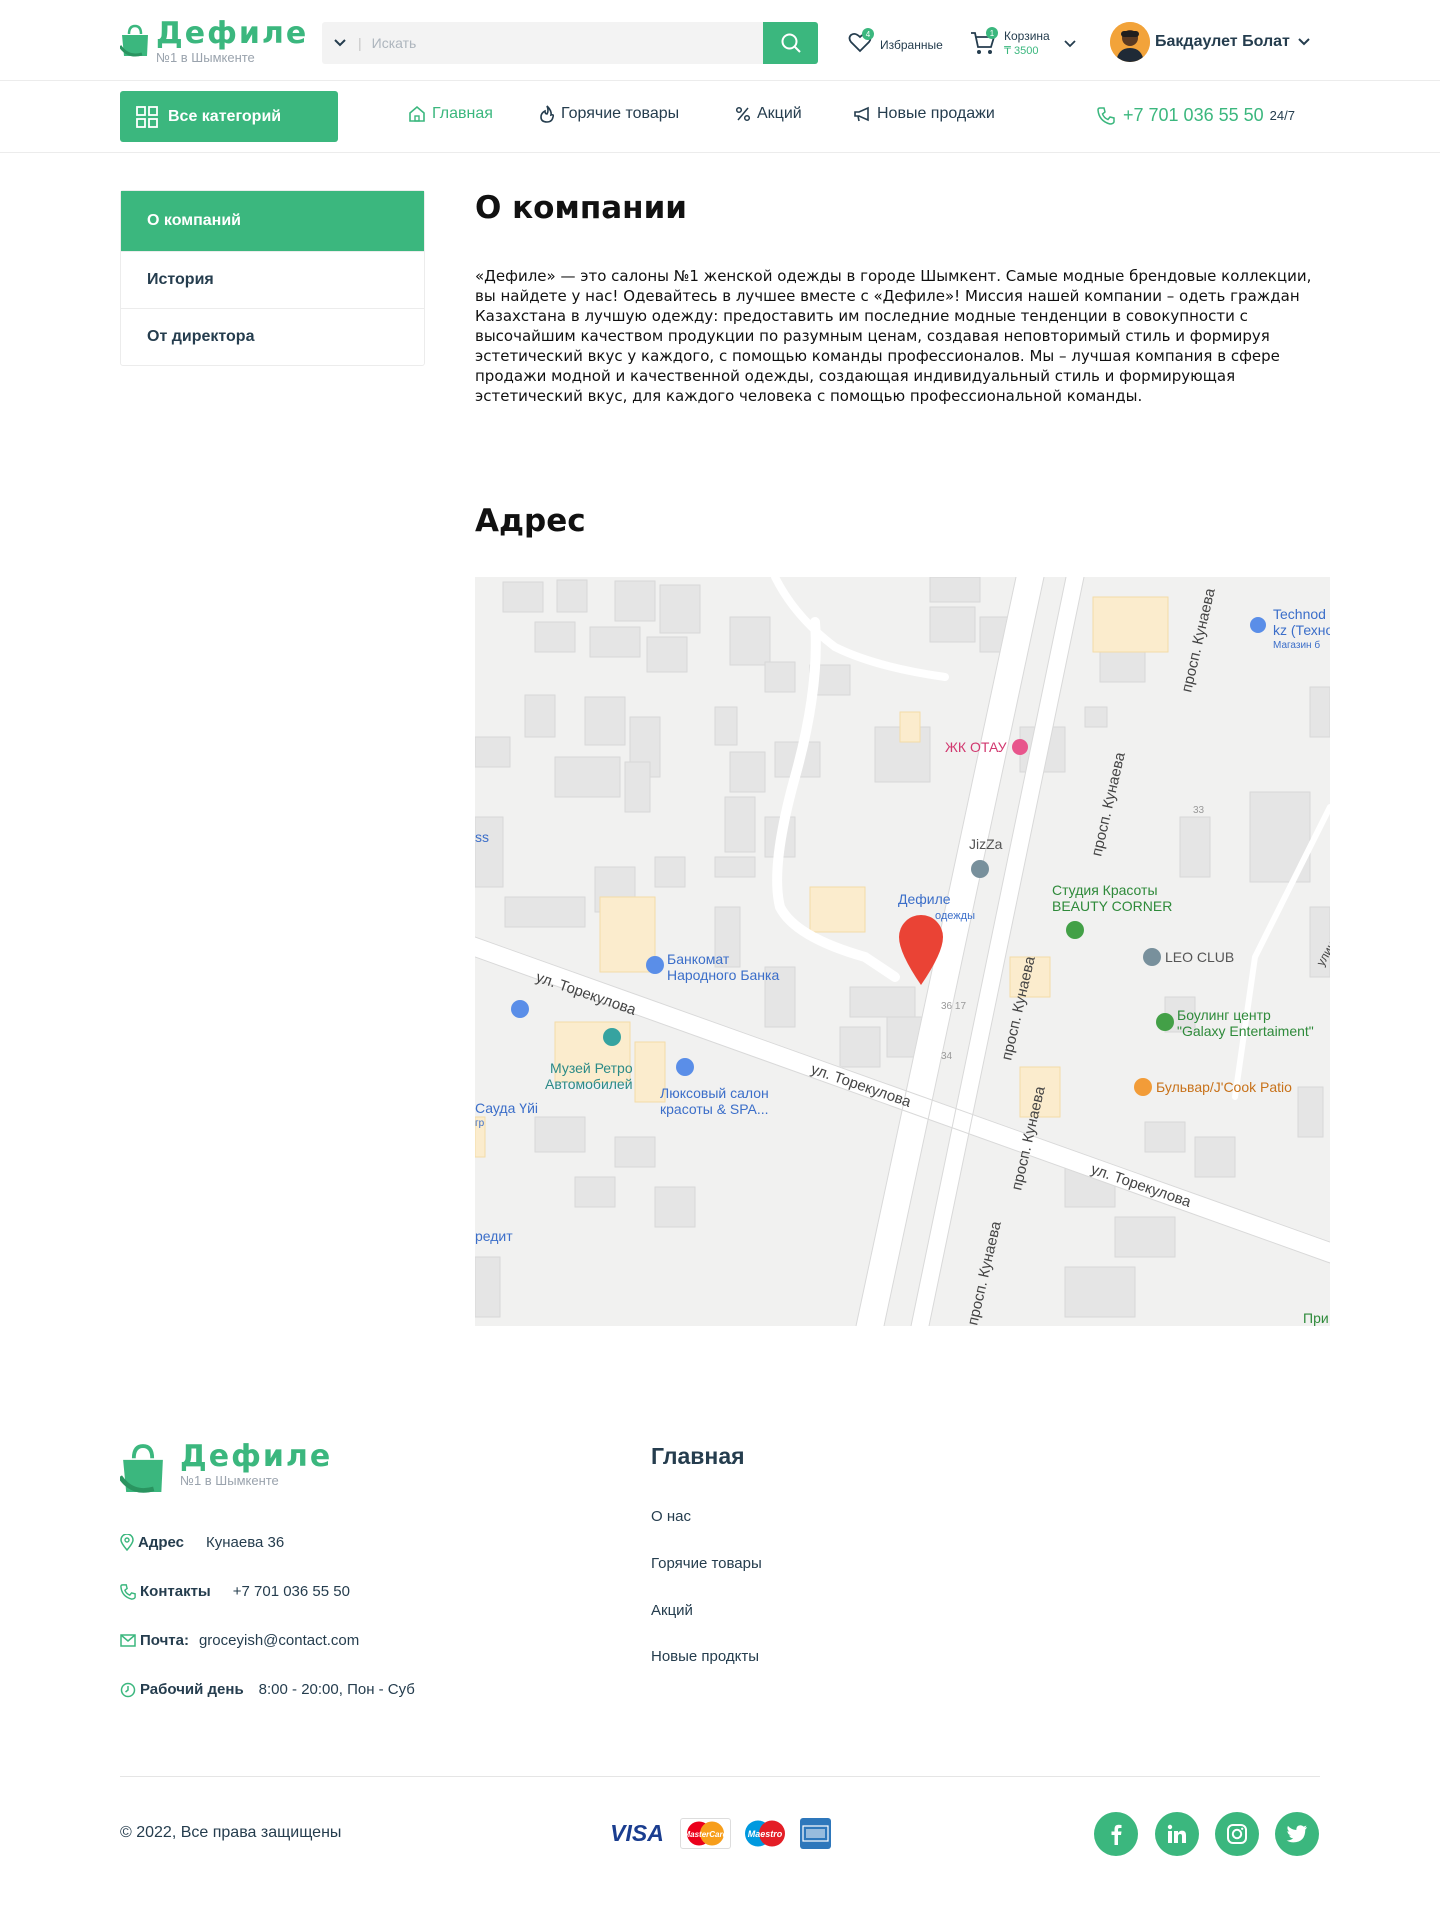  Describe the element at coordinates (267, 1689) in the screenshot. I see `footer-hours: Рабочий день 8:00 - 20:00, Пон - Суб` at that location.